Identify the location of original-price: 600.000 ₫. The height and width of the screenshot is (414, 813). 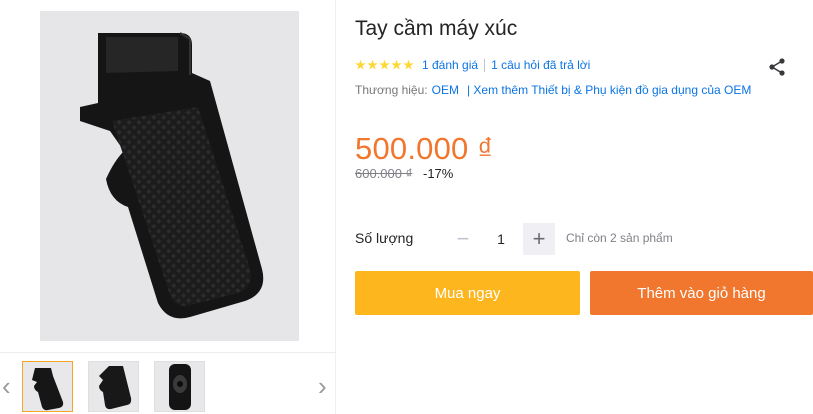
(384, 173).